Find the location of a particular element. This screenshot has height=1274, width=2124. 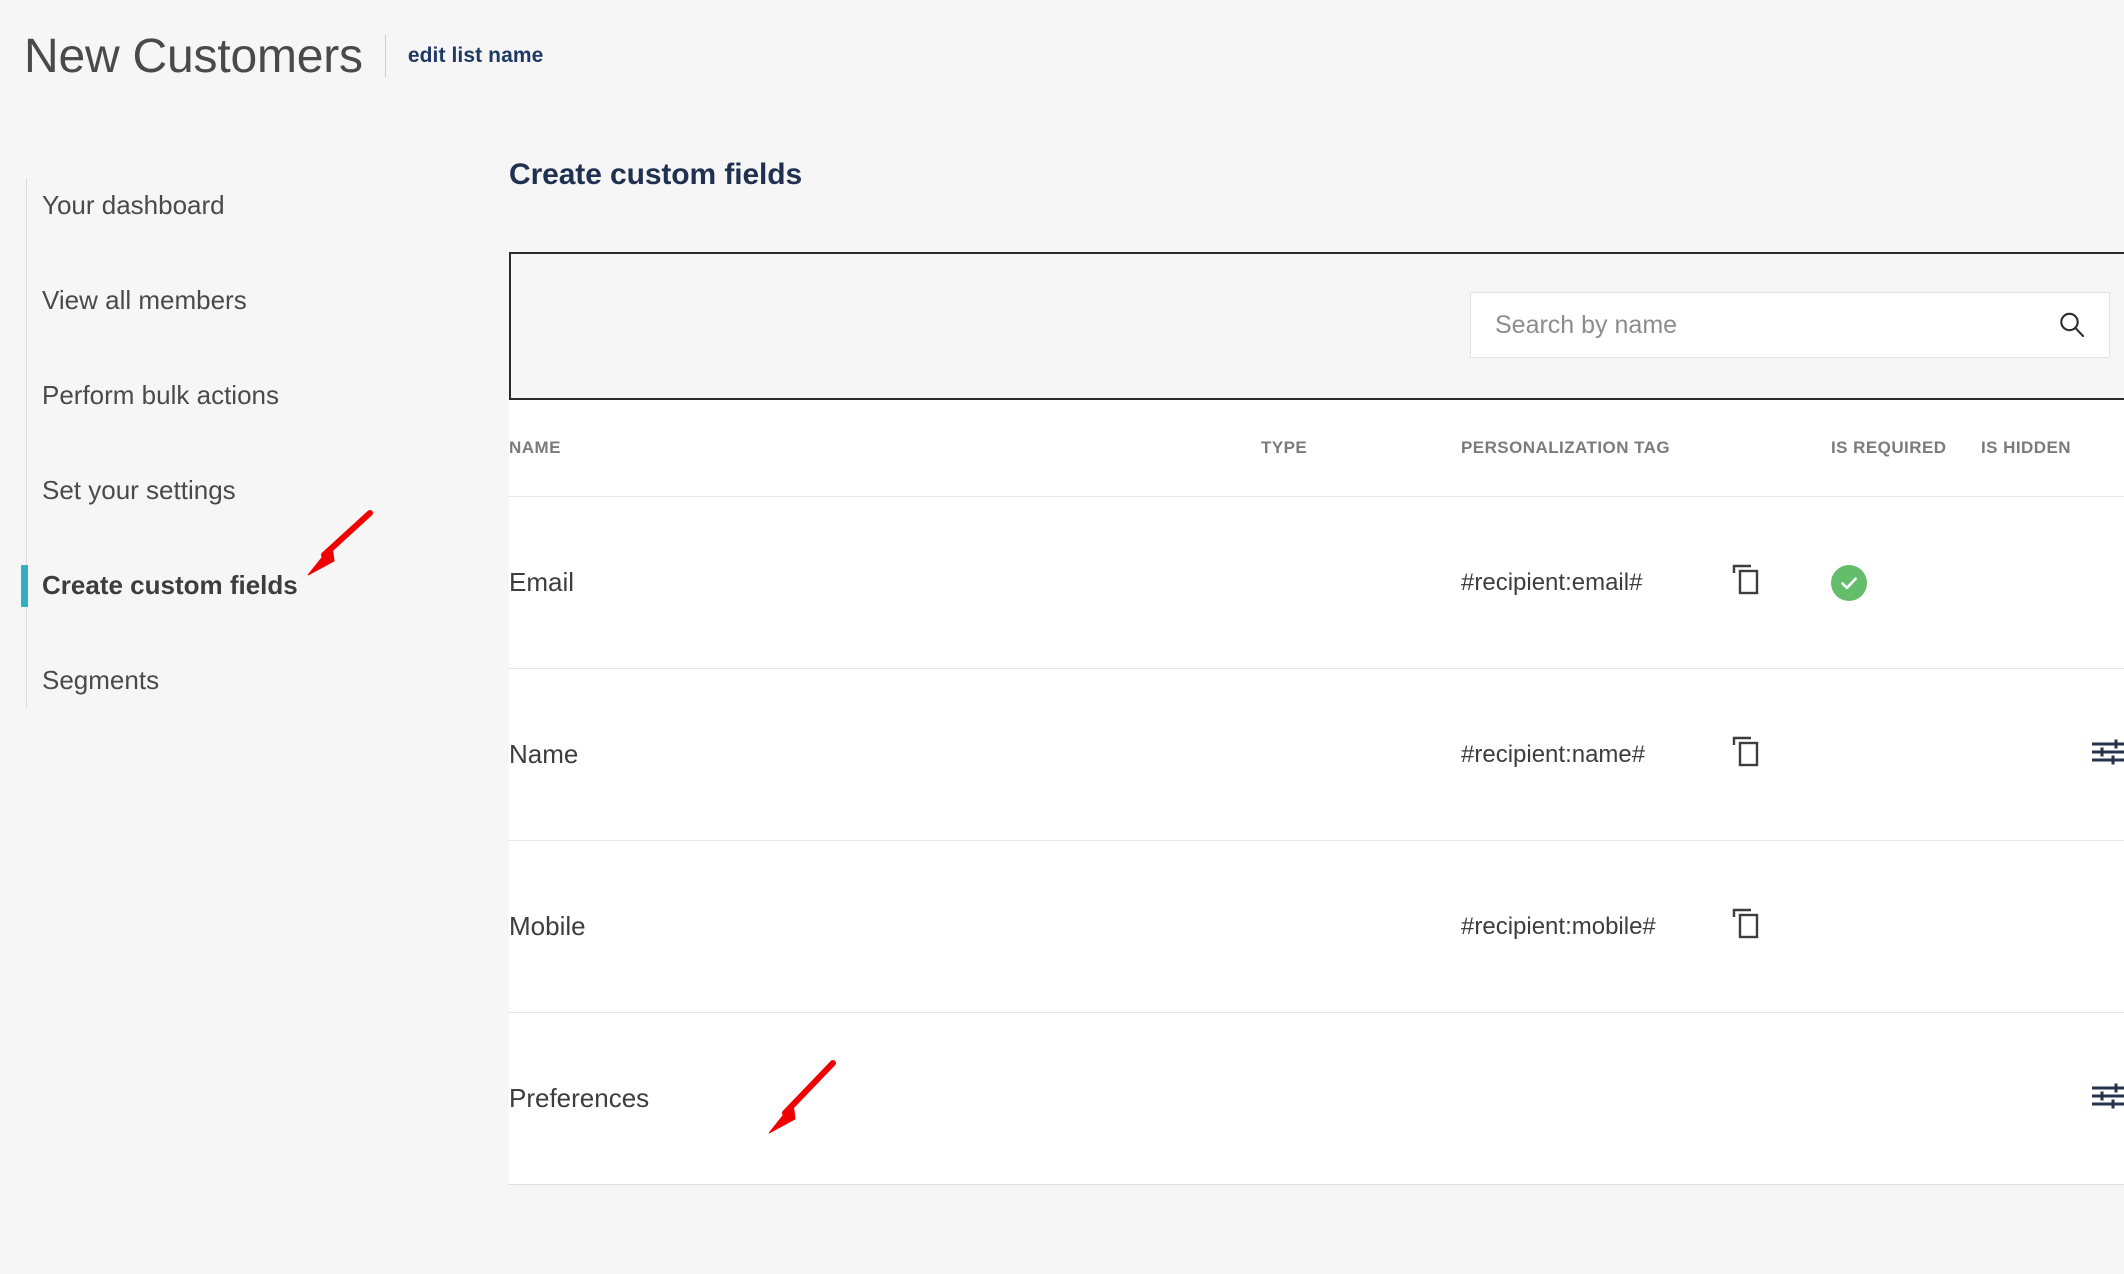

check-circle-icon is located at coordinates (1849, 582).